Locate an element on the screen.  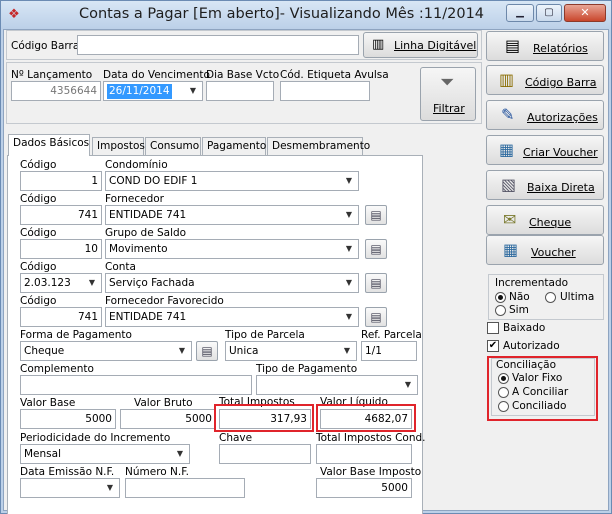
linha-digitavel-button: ▥ Linha Digitável is located at coordinates (420, 45).